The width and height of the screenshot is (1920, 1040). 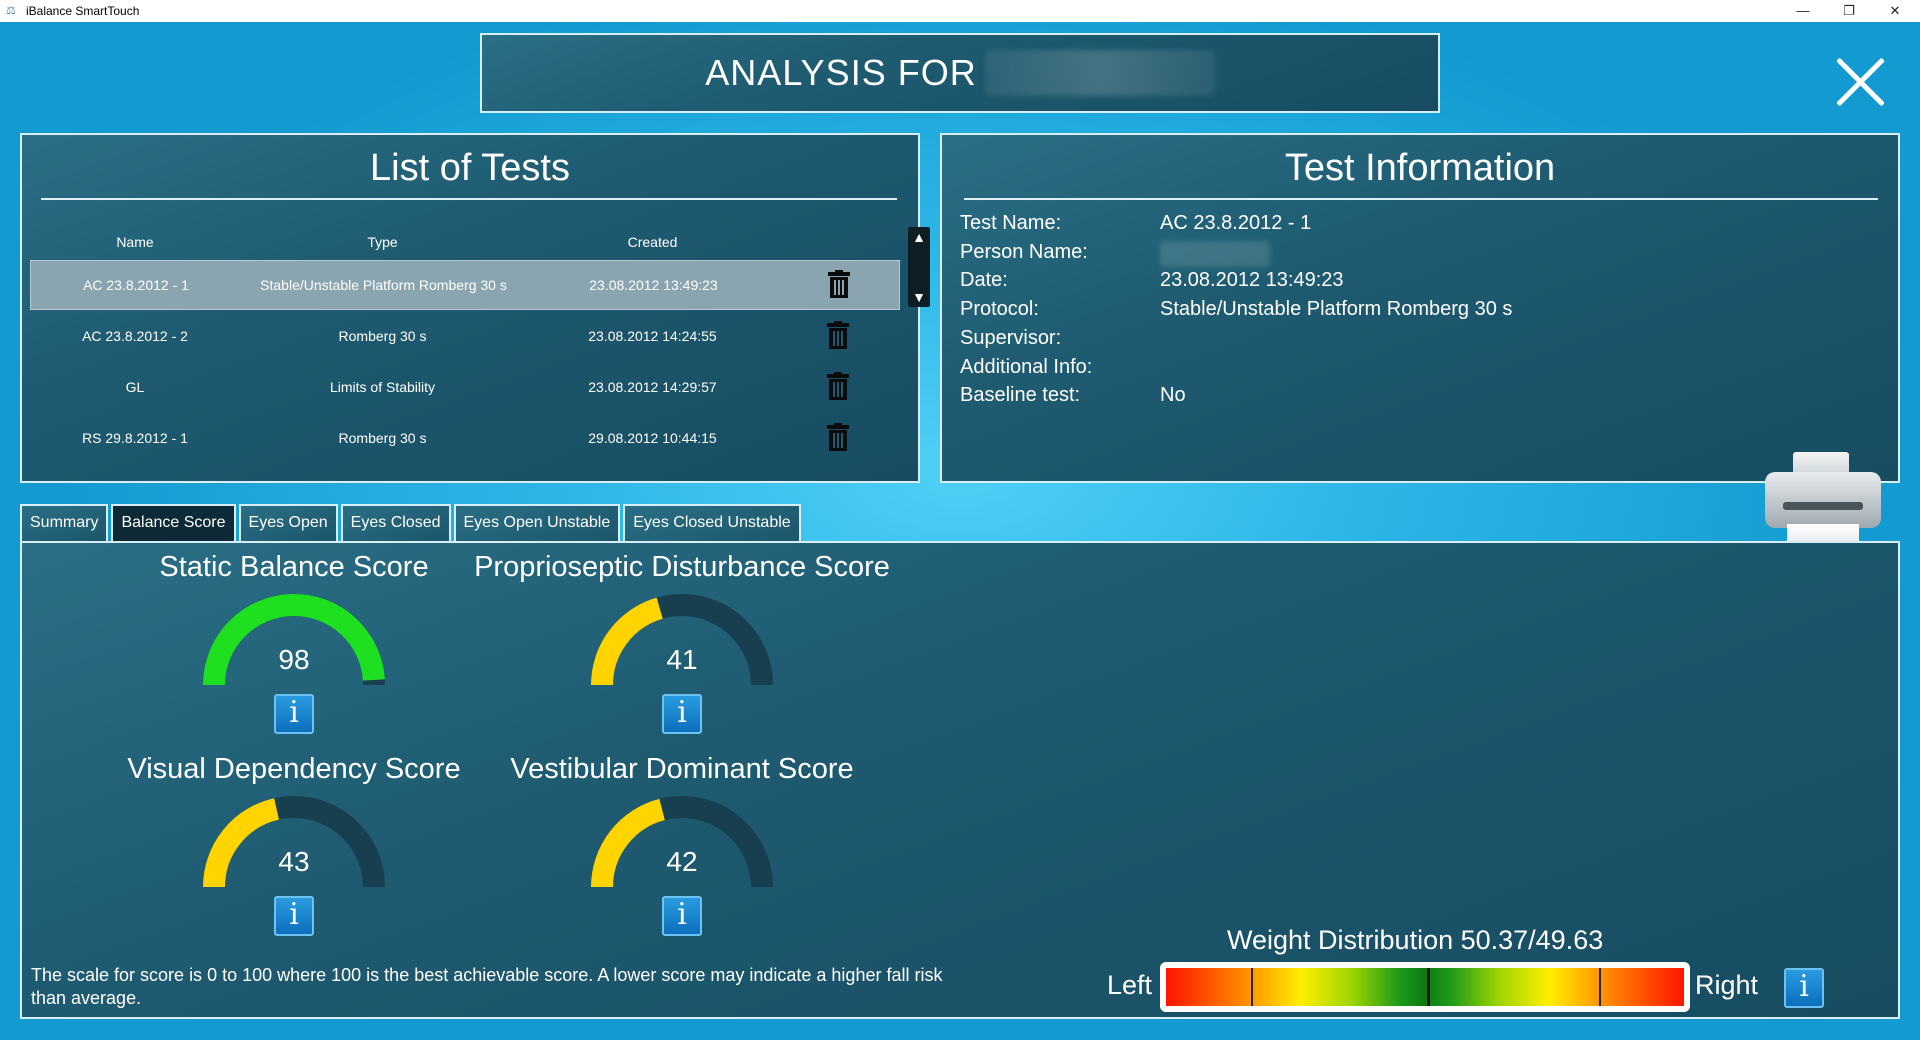 What do you see at coordinates (469, 199) in the screenshot?
I see `tests-title-divider` at bounding box center [469, 199].